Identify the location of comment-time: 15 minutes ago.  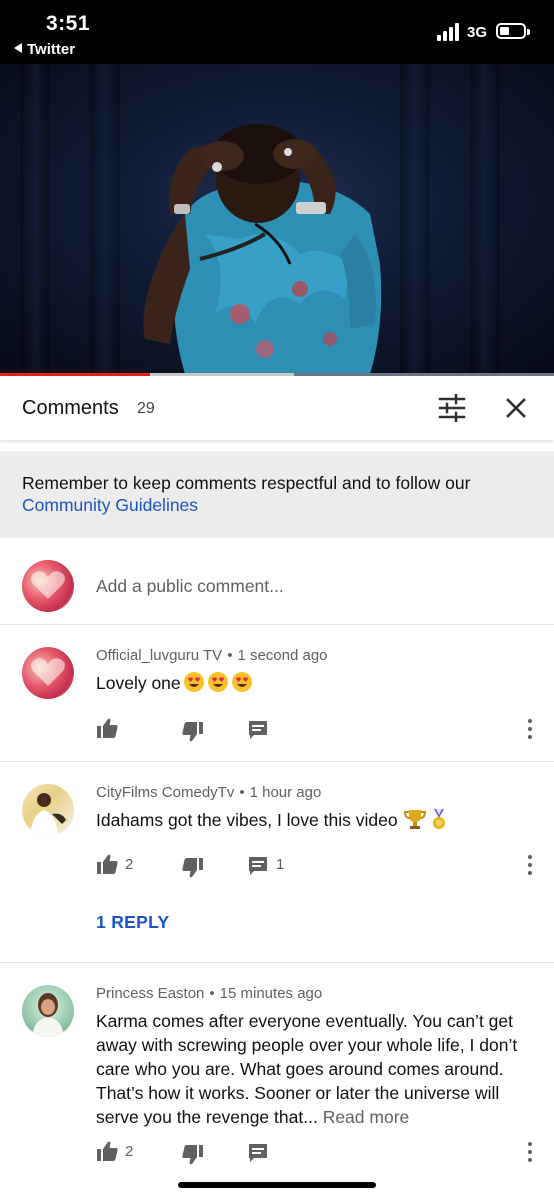
(271, 993).